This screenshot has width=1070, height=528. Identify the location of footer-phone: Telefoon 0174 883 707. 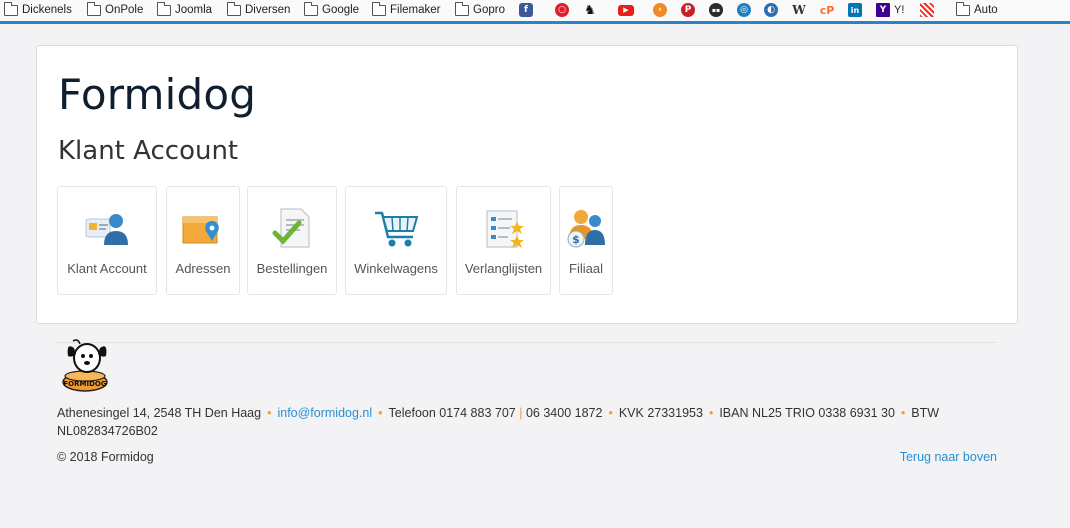
(452, 413).